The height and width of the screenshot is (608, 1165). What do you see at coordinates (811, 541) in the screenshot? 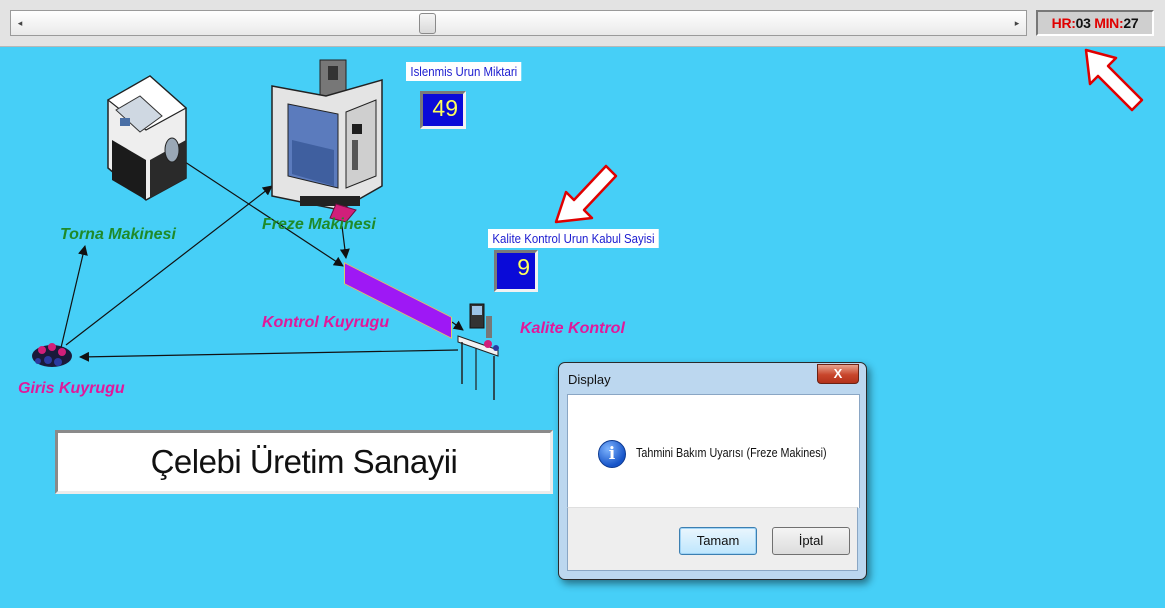
I see `cancel-button: İptal` at bounding box center [811, 541].